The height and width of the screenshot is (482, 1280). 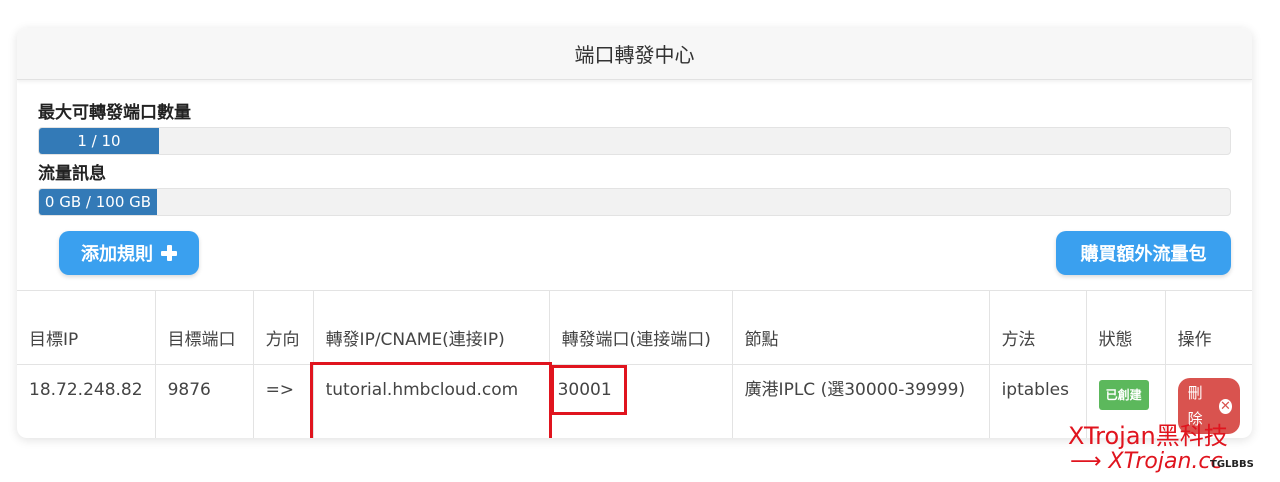 What do you see at coordinates (283, 401) in the screenshot?
I see `cell-direction: =>` at bounding box center [283, 401].